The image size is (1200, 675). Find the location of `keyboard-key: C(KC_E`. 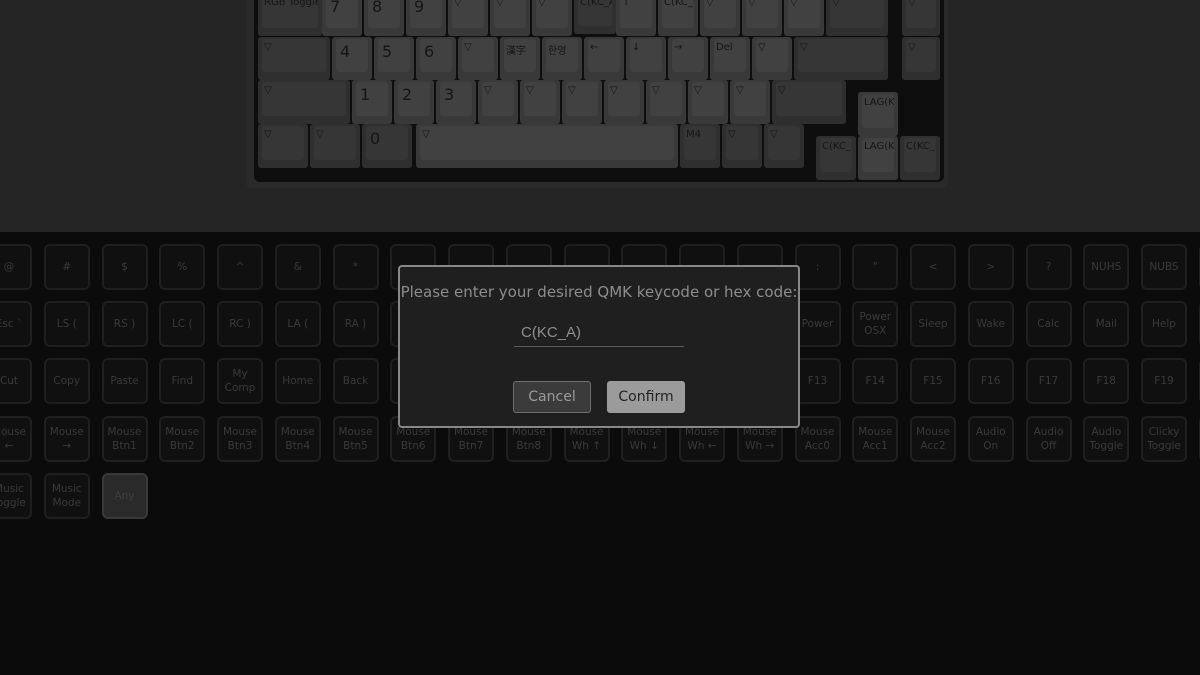

keyboard-key: C(KC_E is located at coordinates (678, 18).